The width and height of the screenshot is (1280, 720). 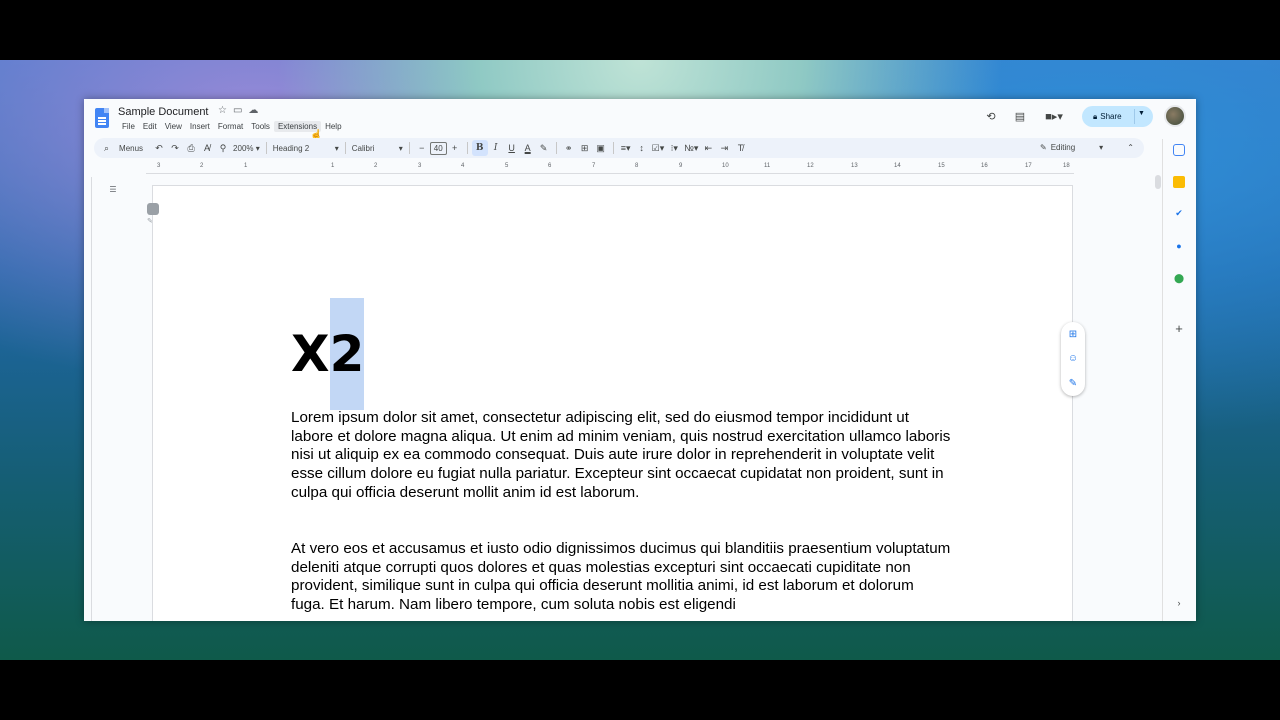 What do you see at coordinates (438, 148) in the screenshot?
I see `font-size-input: 40` at bounding box center [438, 148].